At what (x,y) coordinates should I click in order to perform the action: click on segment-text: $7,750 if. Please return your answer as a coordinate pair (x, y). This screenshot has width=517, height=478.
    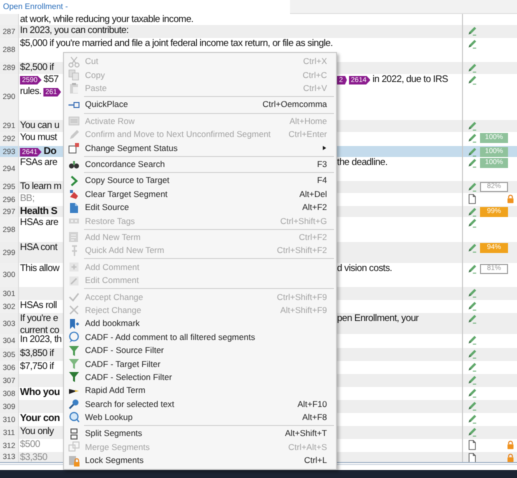
    Looking at the image, I should click on (37, 367).